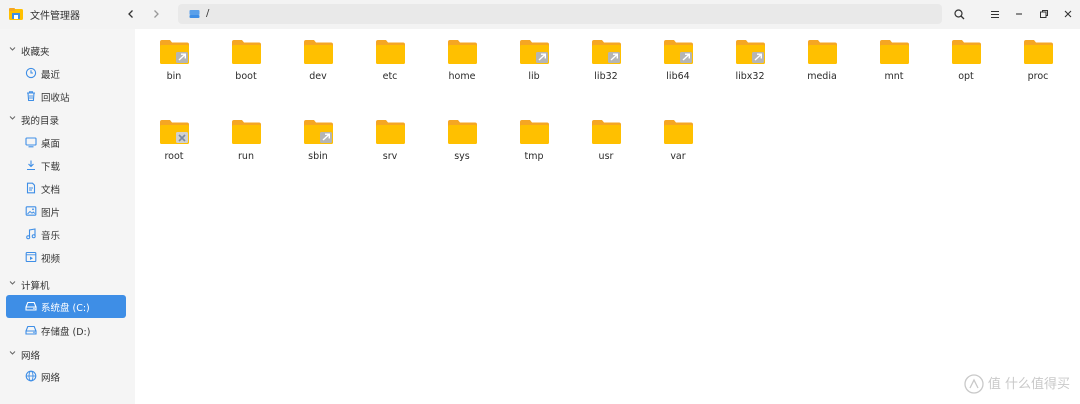 The width and height of the screenshot is (1080, 404). Describe the element at coordinates (534, 59) in the screenshot. I see `folder-item-lib: lib` at that location.